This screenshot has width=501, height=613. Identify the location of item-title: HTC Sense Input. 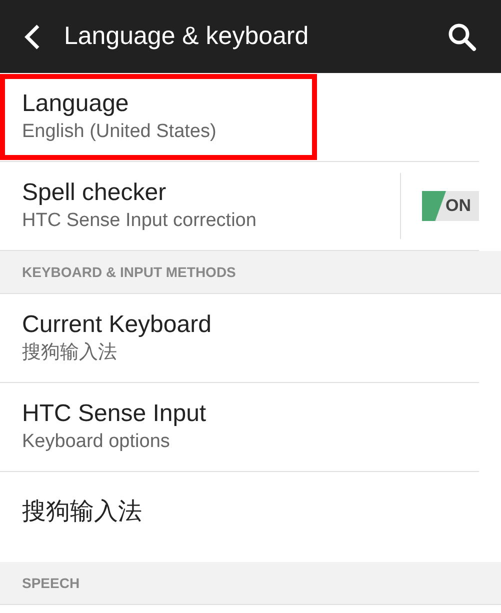
(115, 414).